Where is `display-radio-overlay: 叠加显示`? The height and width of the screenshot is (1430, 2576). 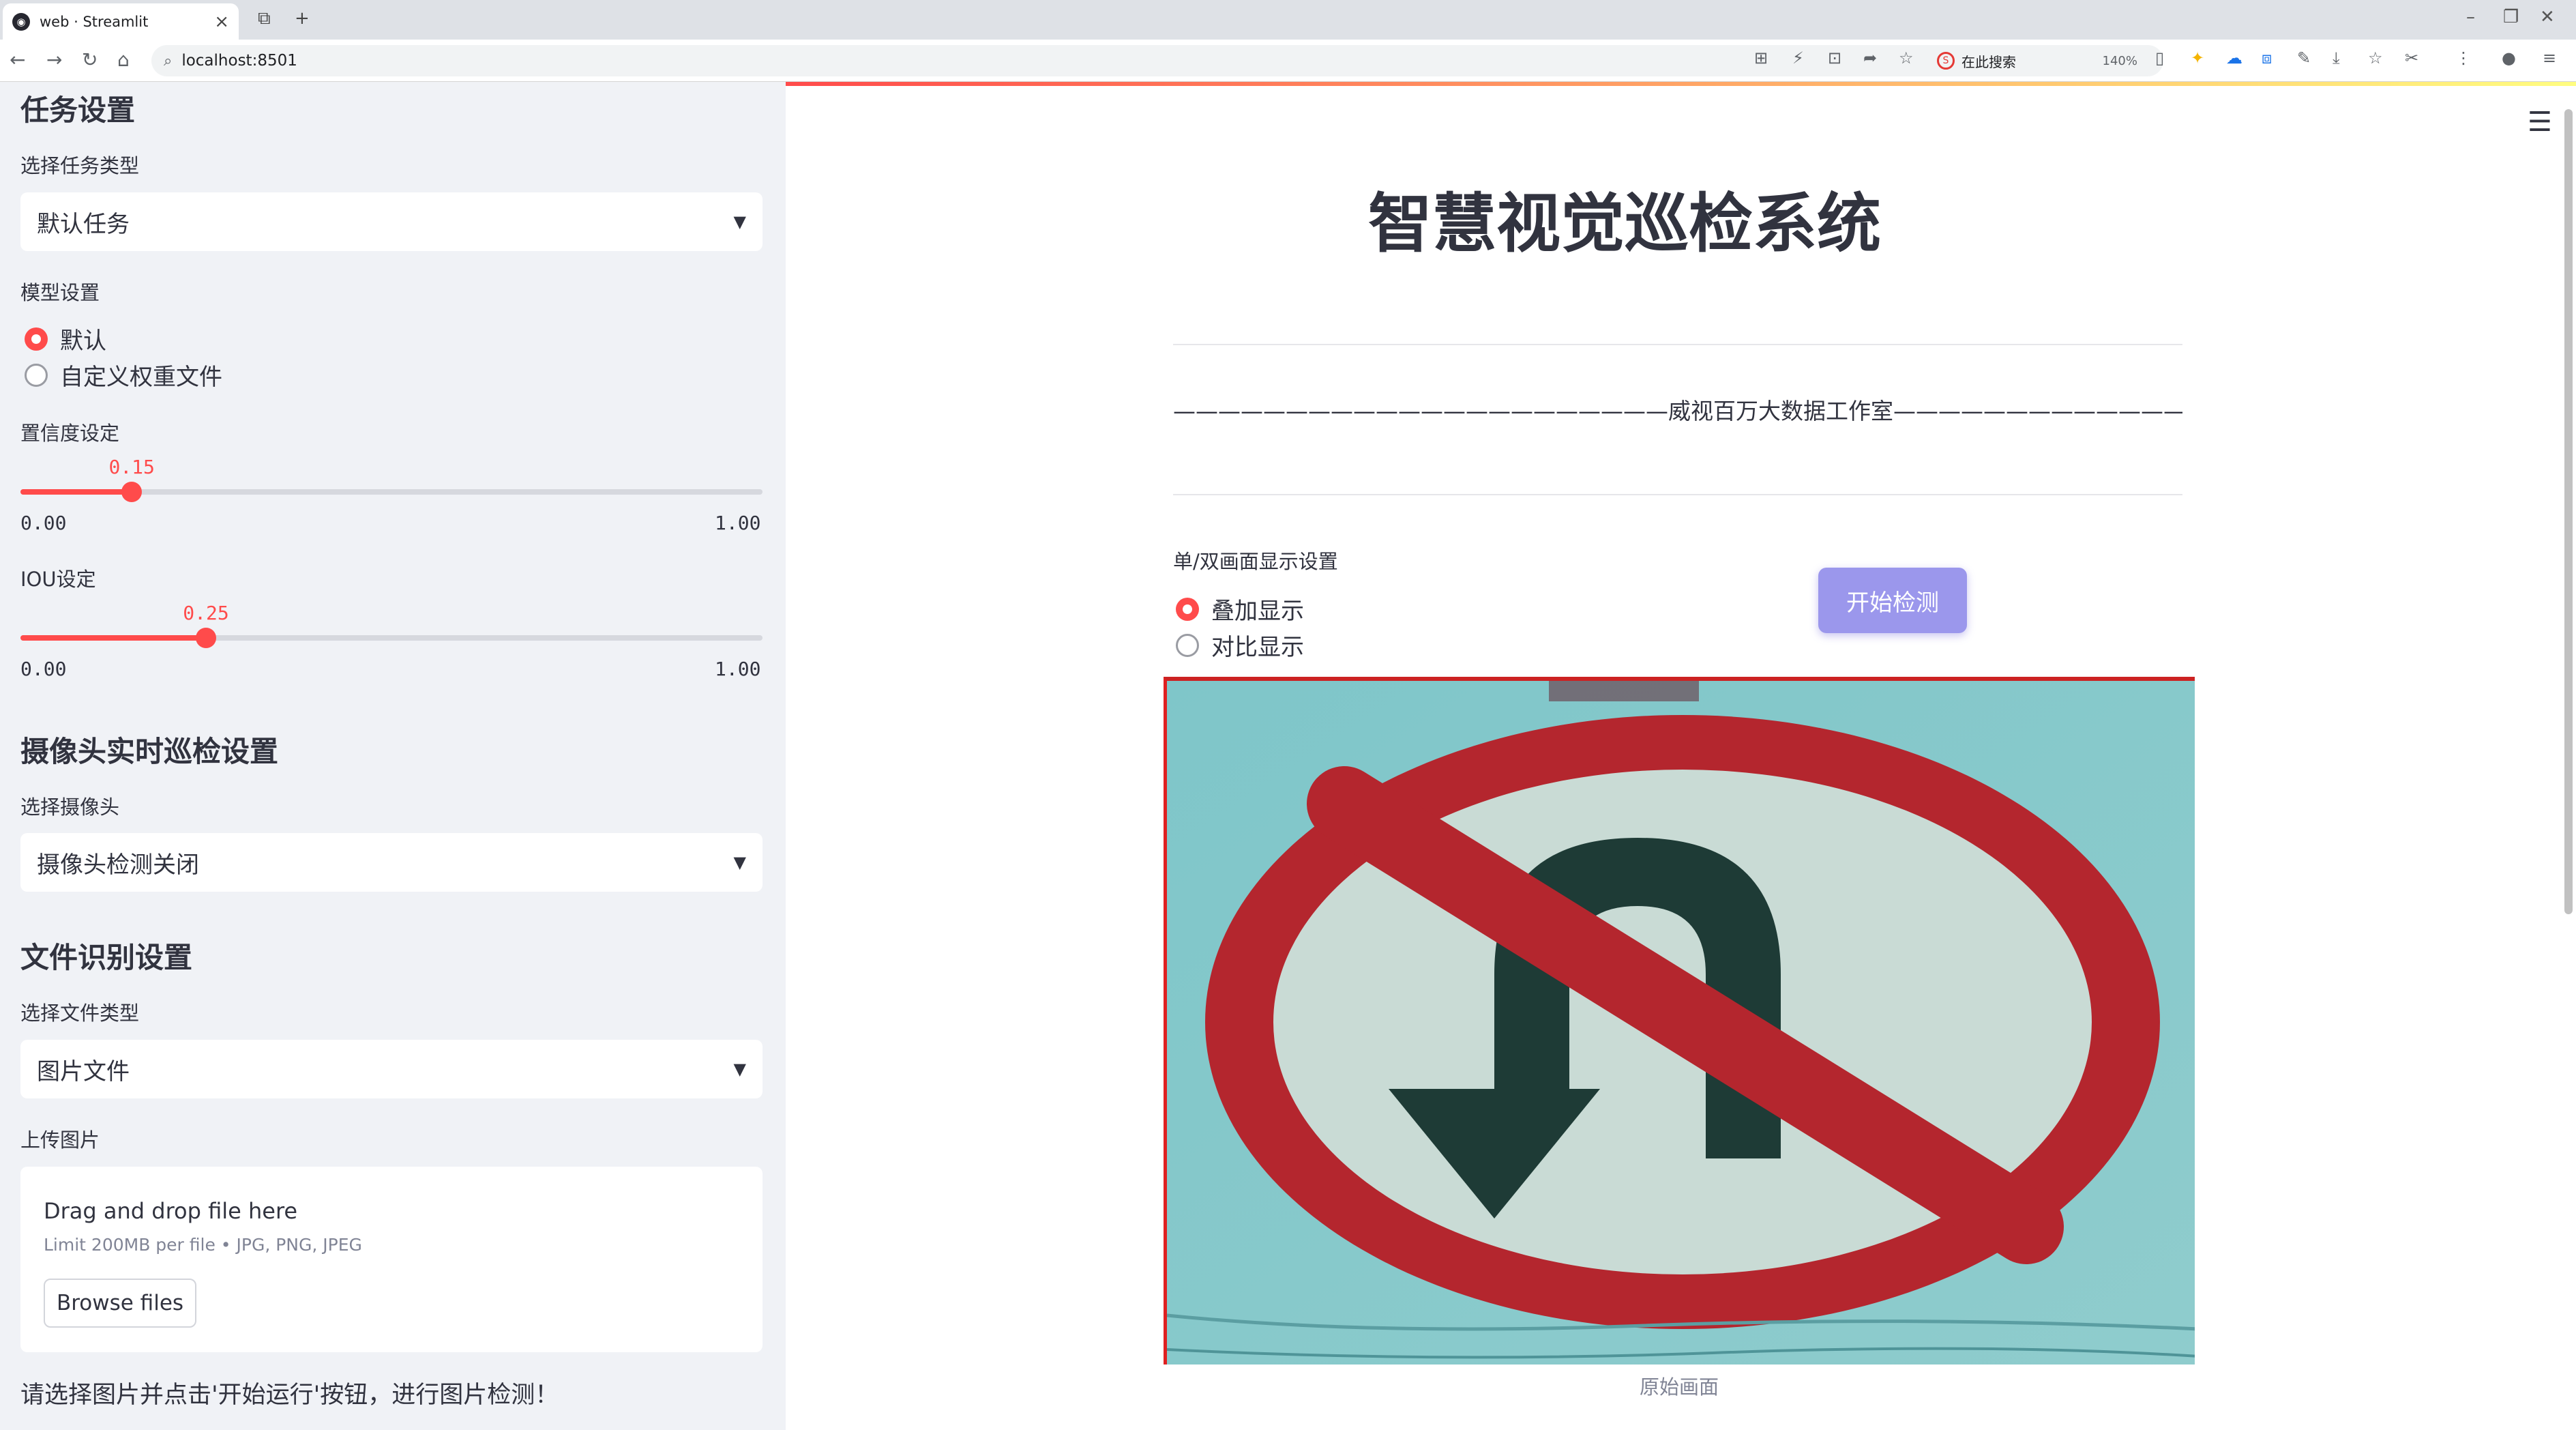
display-radio-overlay: 叠加显示 is located at coordinates (1240, 609).